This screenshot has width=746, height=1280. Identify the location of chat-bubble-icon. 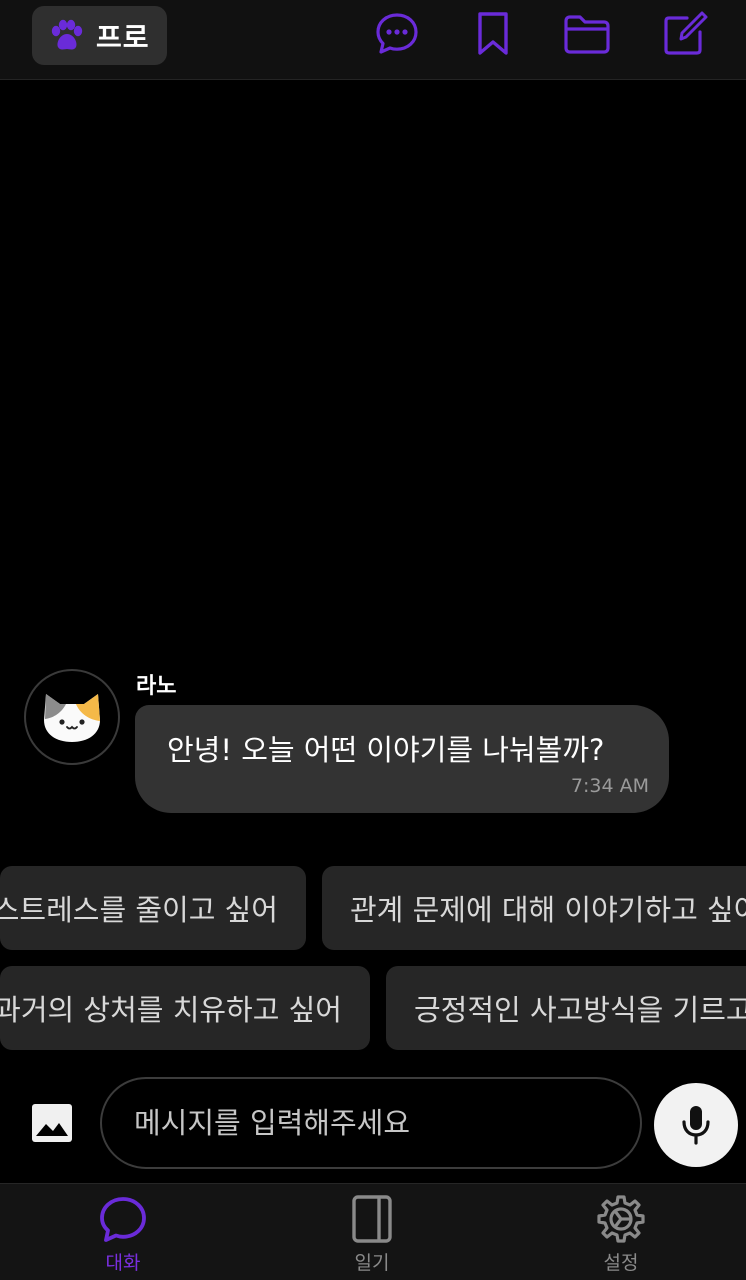
(397, 34).